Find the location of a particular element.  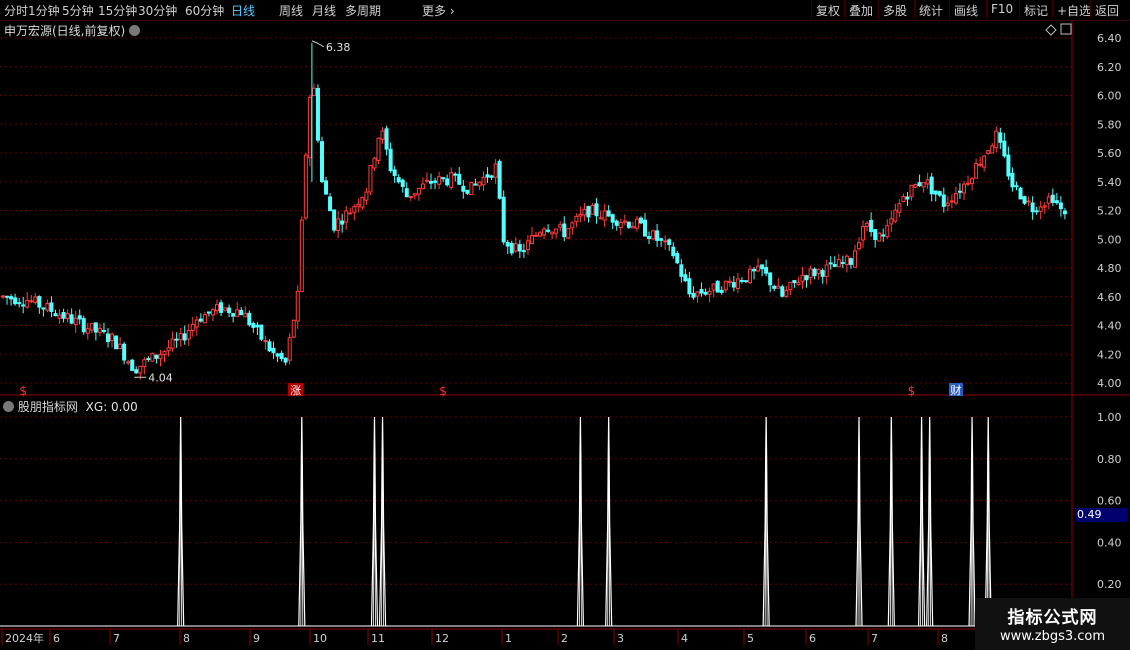

stock-title: 申万宏源(日线,前复权) is located at coordinates (65, 31).